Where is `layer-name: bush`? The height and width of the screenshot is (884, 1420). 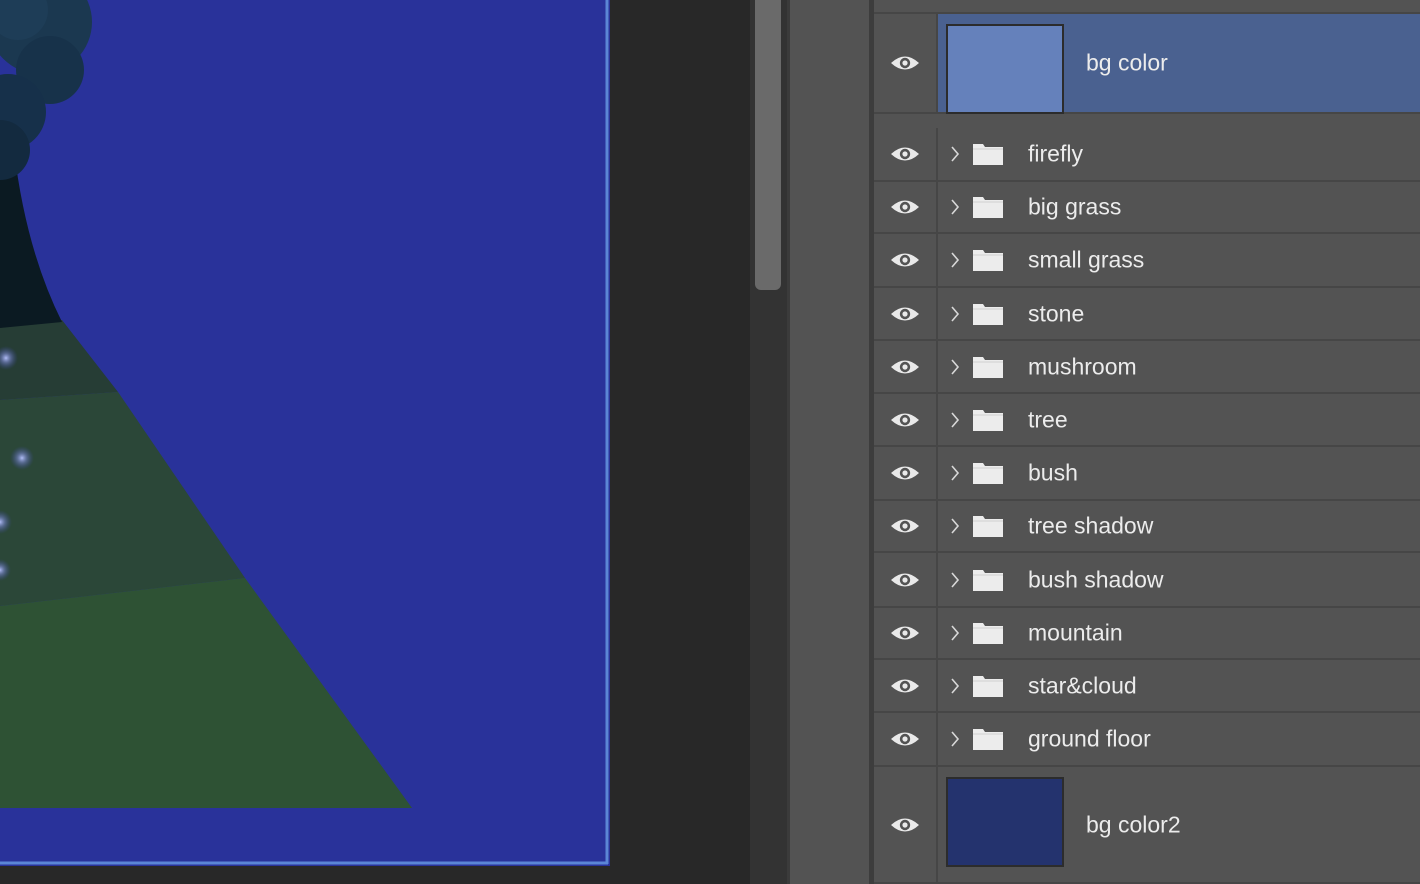 layer-name: bush is located at coordinates (1053, 473).